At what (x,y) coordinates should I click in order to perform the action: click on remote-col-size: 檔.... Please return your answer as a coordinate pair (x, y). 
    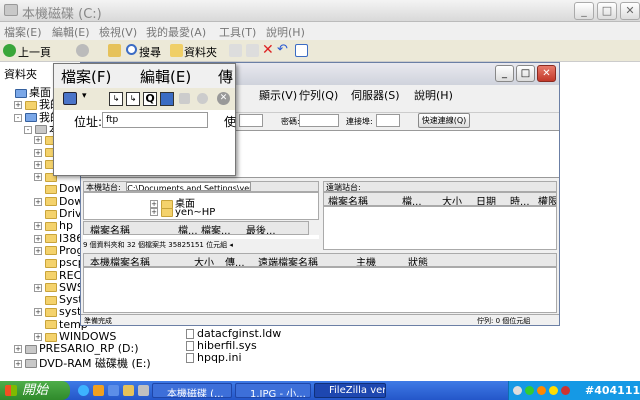
    Looking at the image, I should click on (412, 199).